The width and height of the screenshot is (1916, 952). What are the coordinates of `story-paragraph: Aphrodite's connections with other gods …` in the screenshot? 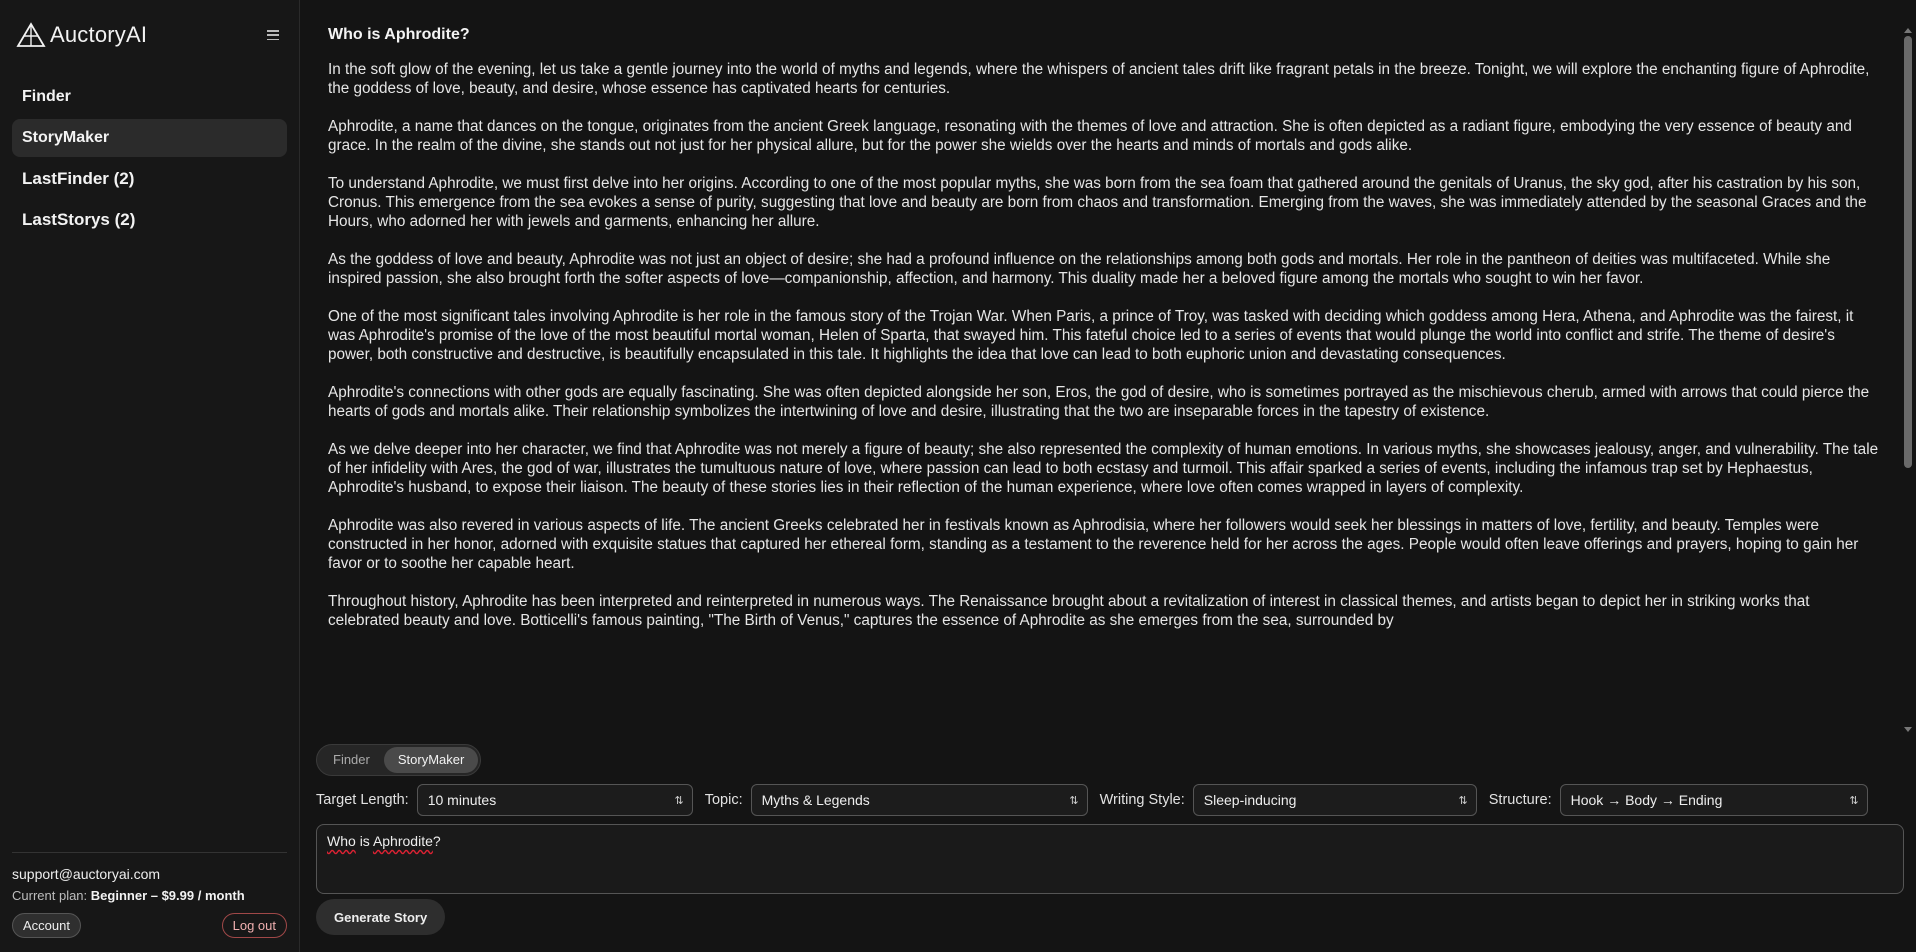 It's located at (1099, 402).